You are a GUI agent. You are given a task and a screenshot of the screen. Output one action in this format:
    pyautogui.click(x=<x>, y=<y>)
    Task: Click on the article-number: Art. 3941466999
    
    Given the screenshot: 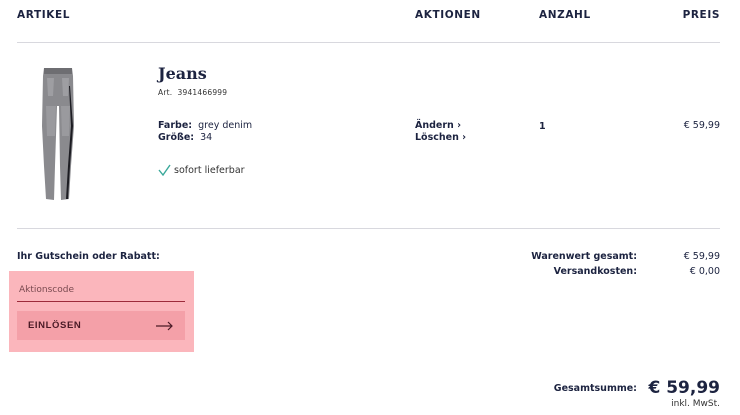 What is the action you would take?
    pyautogui.click(x=192, y=92)
    